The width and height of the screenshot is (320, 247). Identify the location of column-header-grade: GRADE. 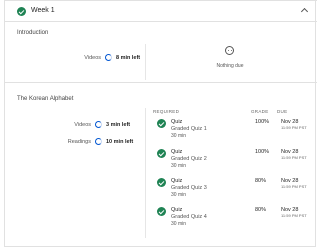
(260, 111).